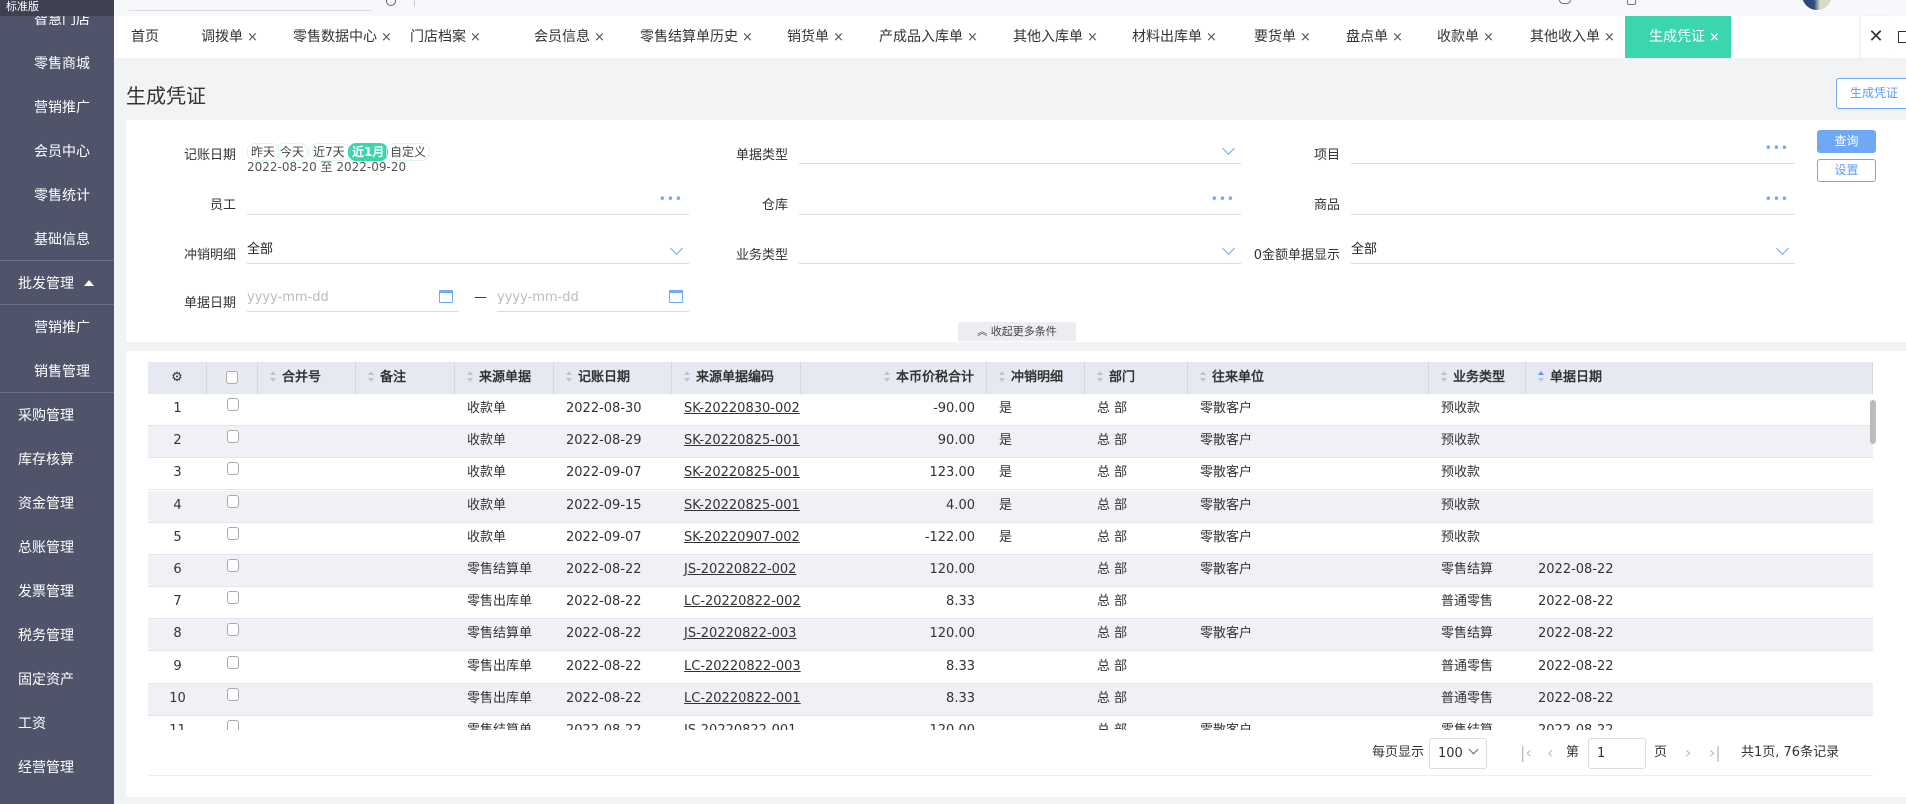 The width and height of the screenshot is (1906, 804). Describe the element at coordinates (1846, 141) in the screenshot. I see `query-button: 查询` at that location.